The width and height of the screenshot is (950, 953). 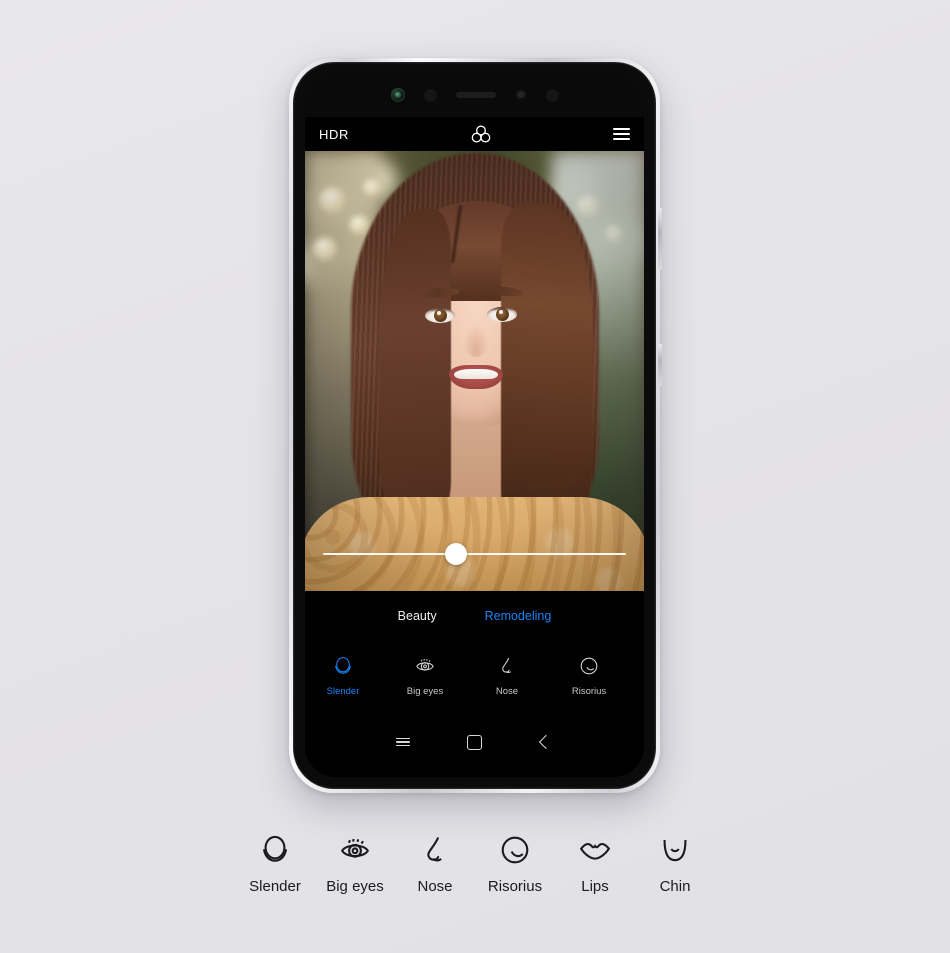 I want to click on legend-item-nose: Nose, so click(x=435, y=861).